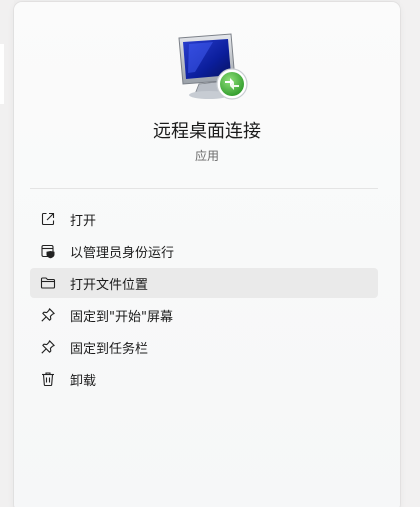 The width and height of the screenshot is (420, 507). What do you see at coordinates (204, 251) in the screenshot?
I see `menu-item-run-as-admin: 以管理员身份运行` at bounding box center [204, 251].